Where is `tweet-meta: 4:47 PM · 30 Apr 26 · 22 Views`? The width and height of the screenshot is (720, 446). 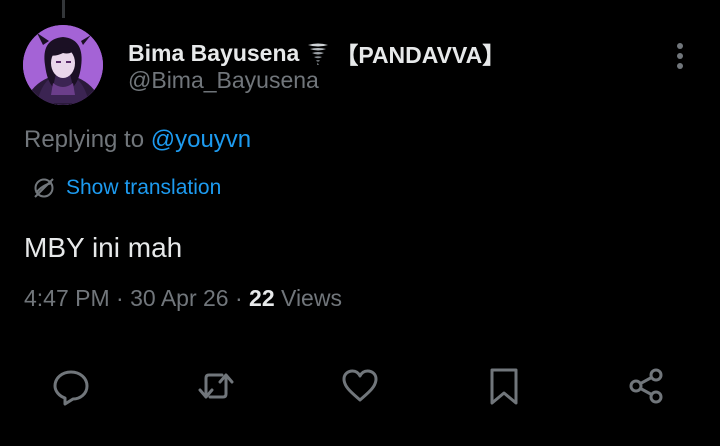 tweet-meta: 4:47 PM · 30 Apr 26 · 22 Views is located at coordinates (183, 298).